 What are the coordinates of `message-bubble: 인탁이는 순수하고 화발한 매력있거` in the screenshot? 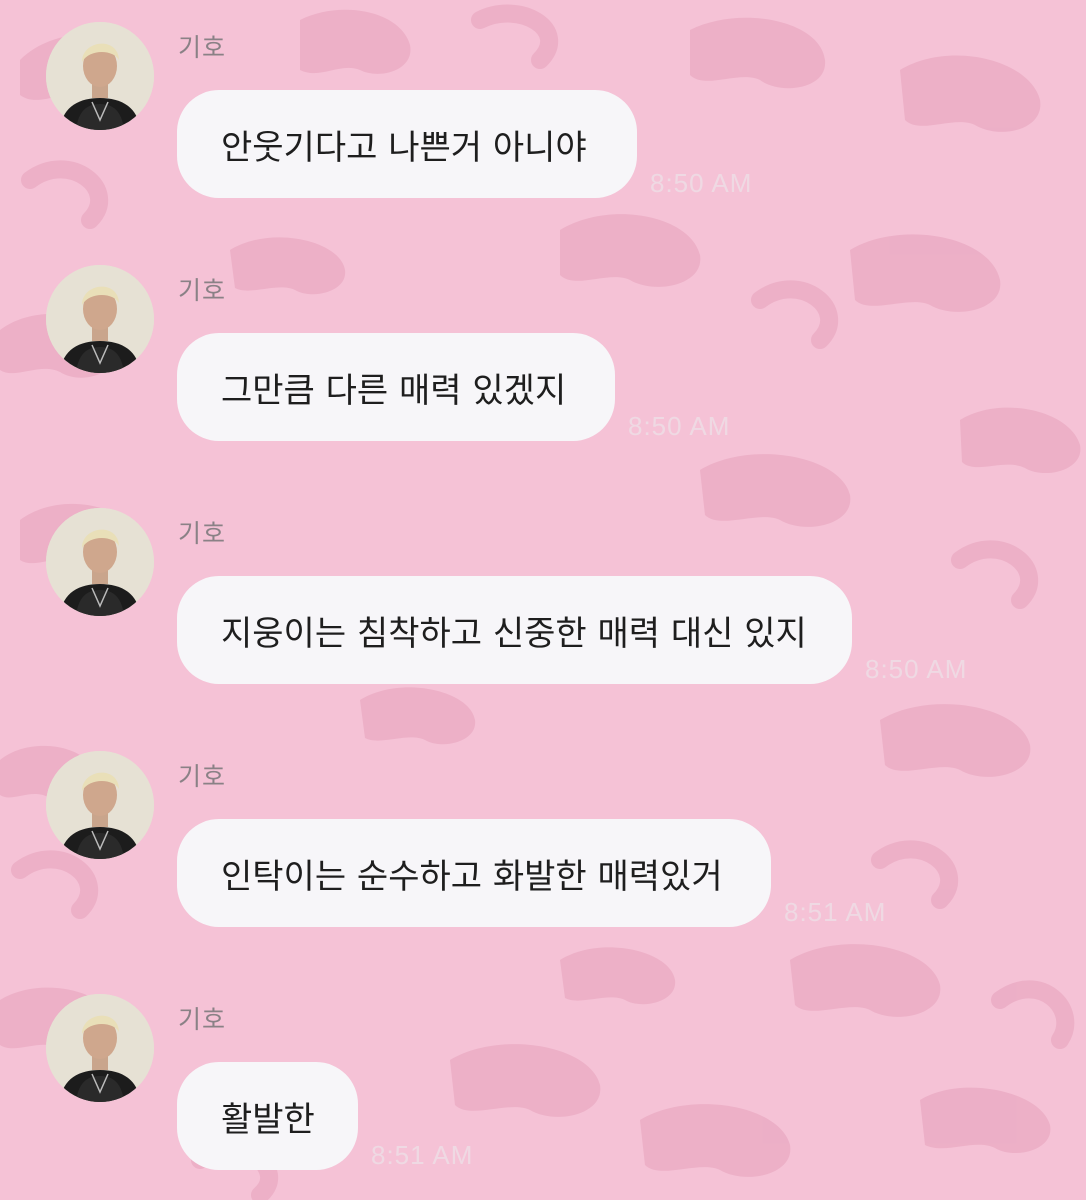 It's located at (474, 873).